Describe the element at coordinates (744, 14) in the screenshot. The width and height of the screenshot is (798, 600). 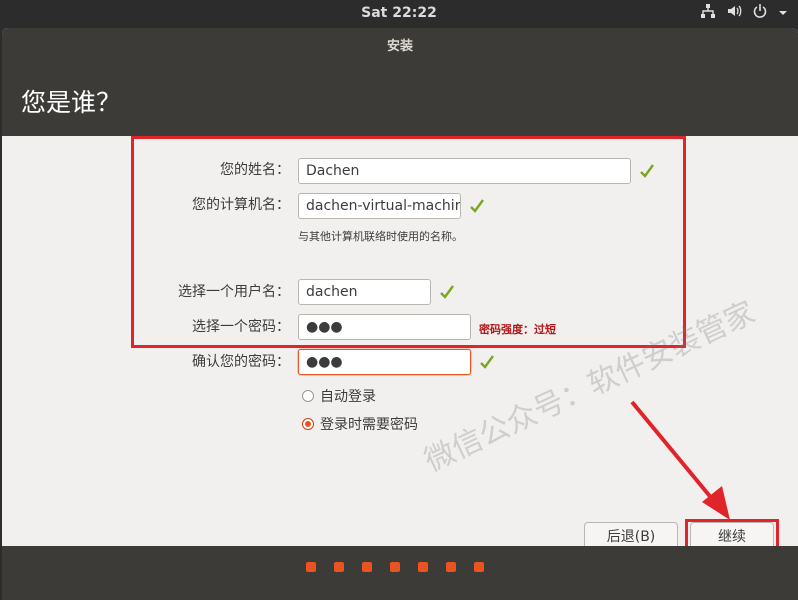
I see `system-tray` at that location.